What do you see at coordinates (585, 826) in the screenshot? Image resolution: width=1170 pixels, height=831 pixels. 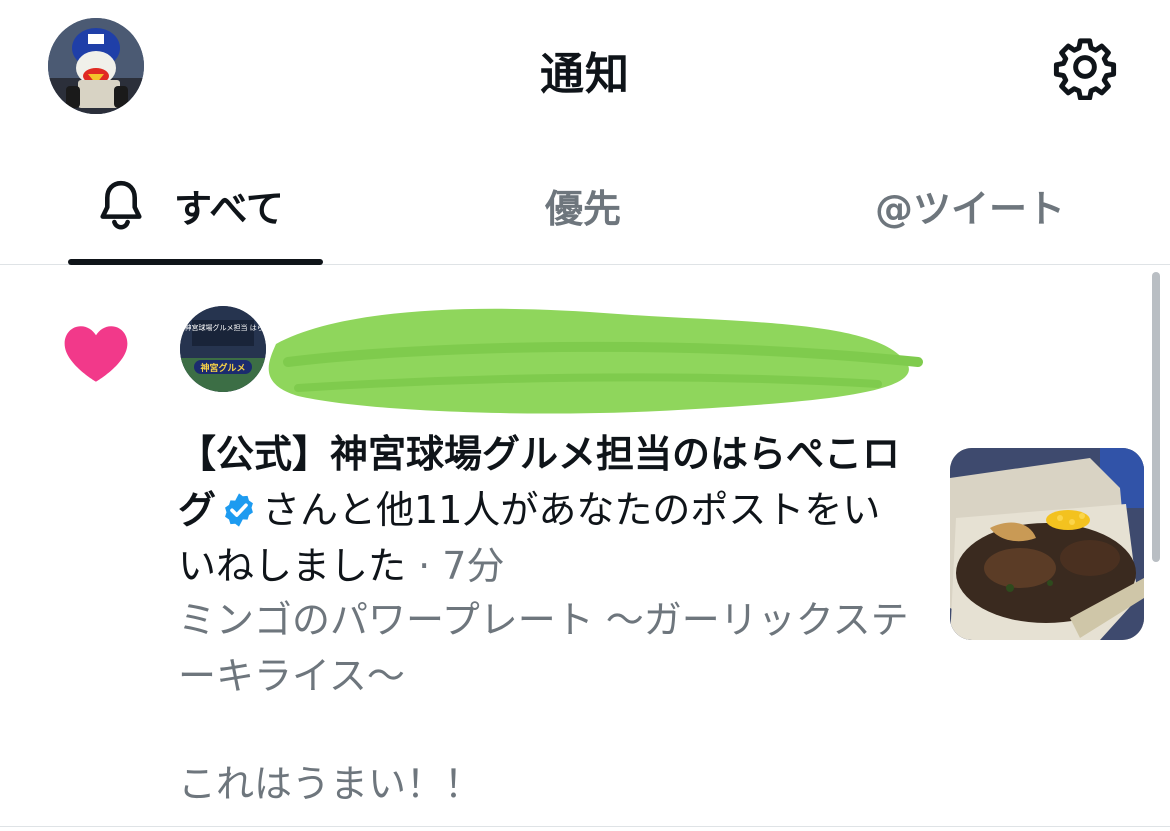 I see `divider` at bounding box center [585, 826].